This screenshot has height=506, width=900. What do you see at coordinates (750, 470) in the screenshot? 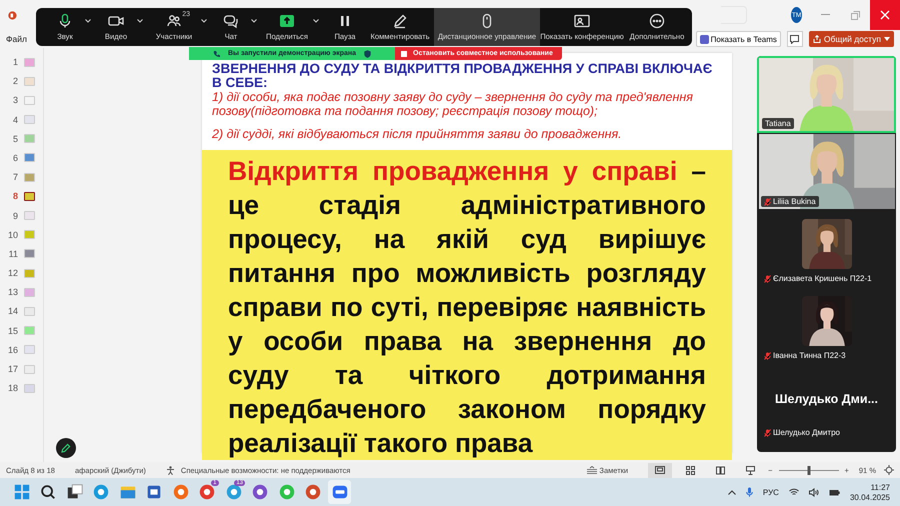
I see `projector-screen-icon` at bounding box center [750, 470].